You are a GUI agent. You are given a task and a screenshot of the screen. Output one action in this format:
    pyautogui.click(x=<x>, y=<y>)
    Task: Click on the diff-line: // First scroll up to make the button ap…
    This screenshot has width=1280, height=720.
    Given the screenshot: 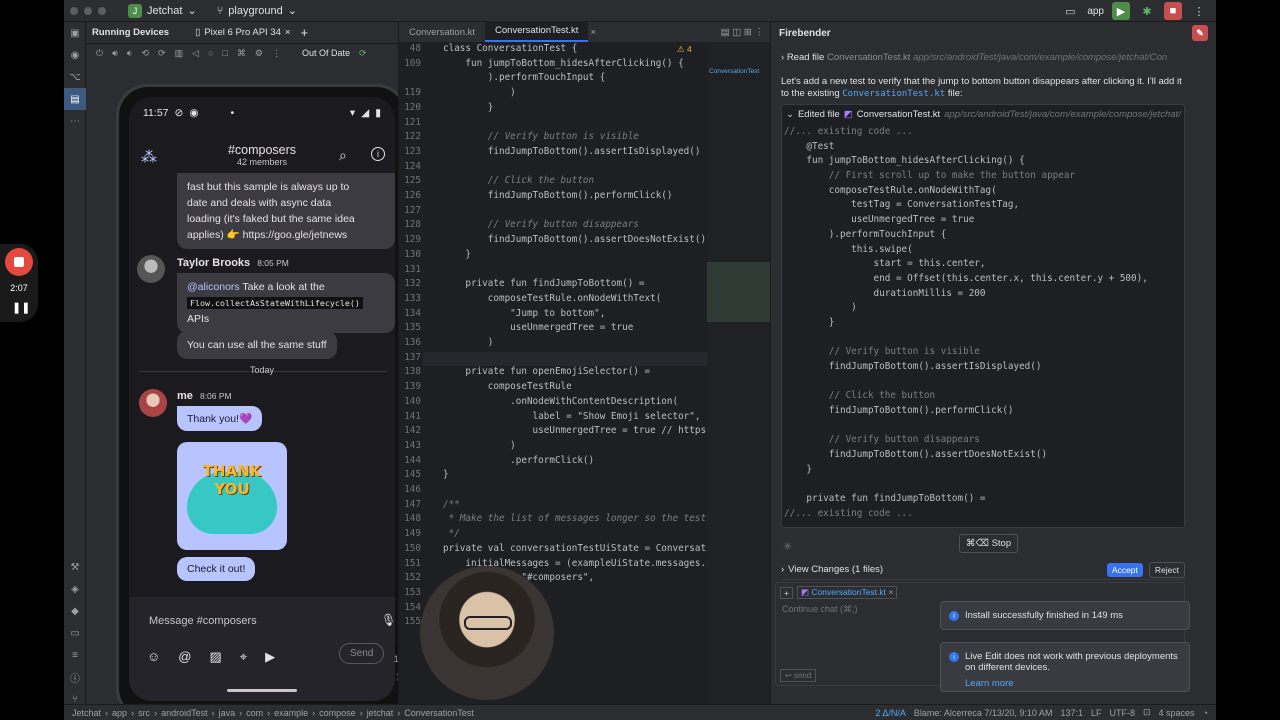 What is the action you would take?
    pyautogui.click(x=930, y=176)
    